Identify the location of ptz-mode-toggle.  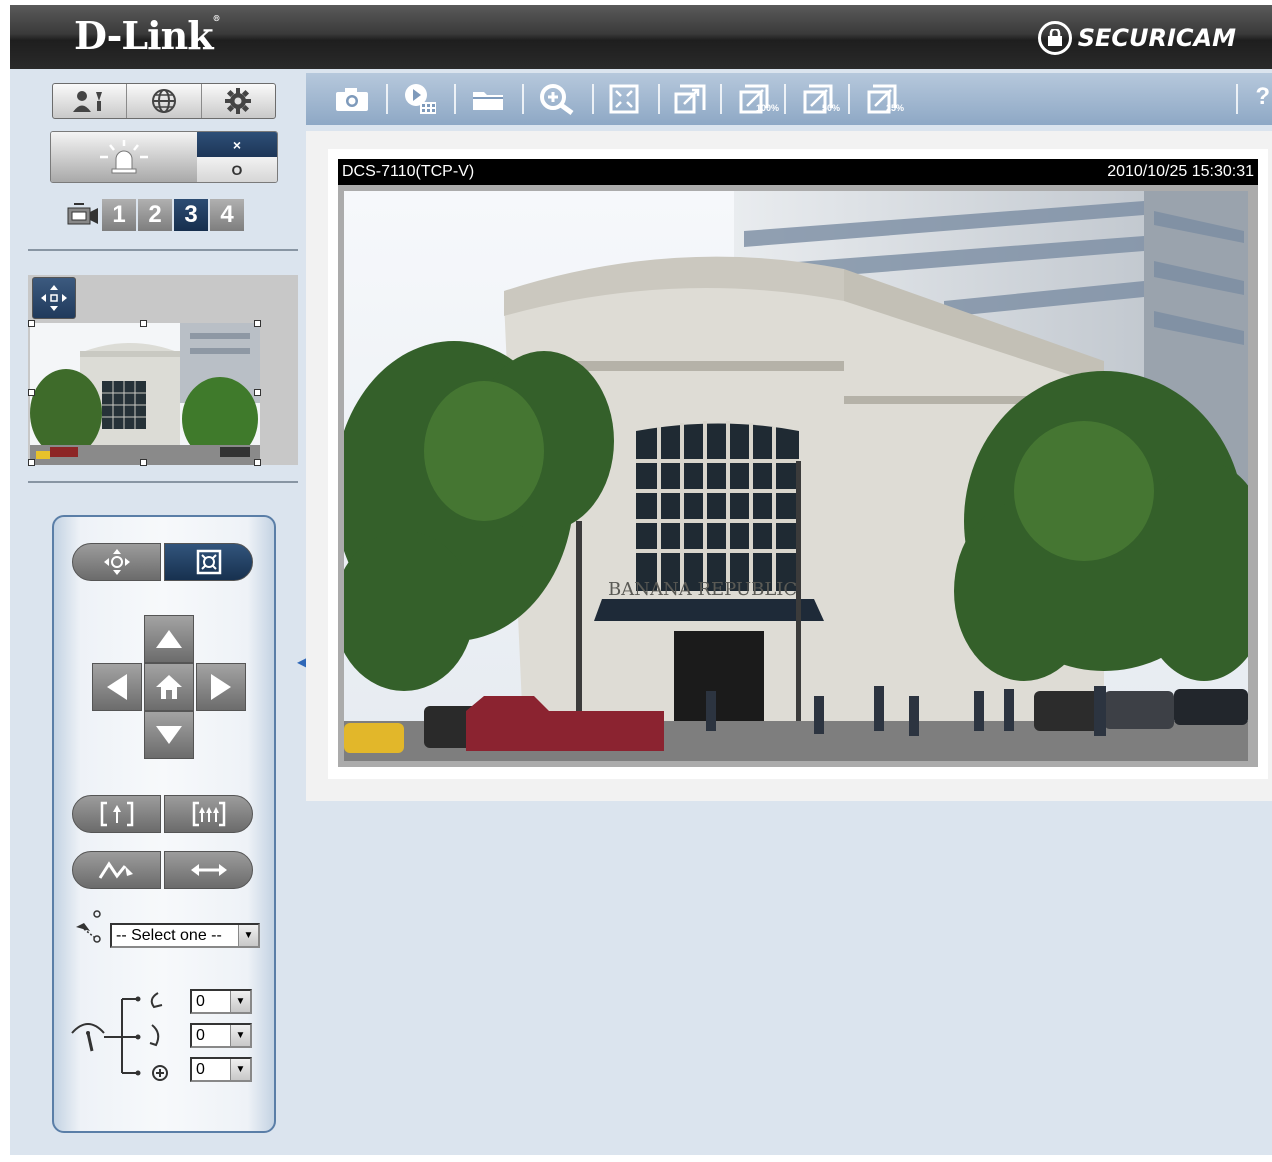
(162, 562).